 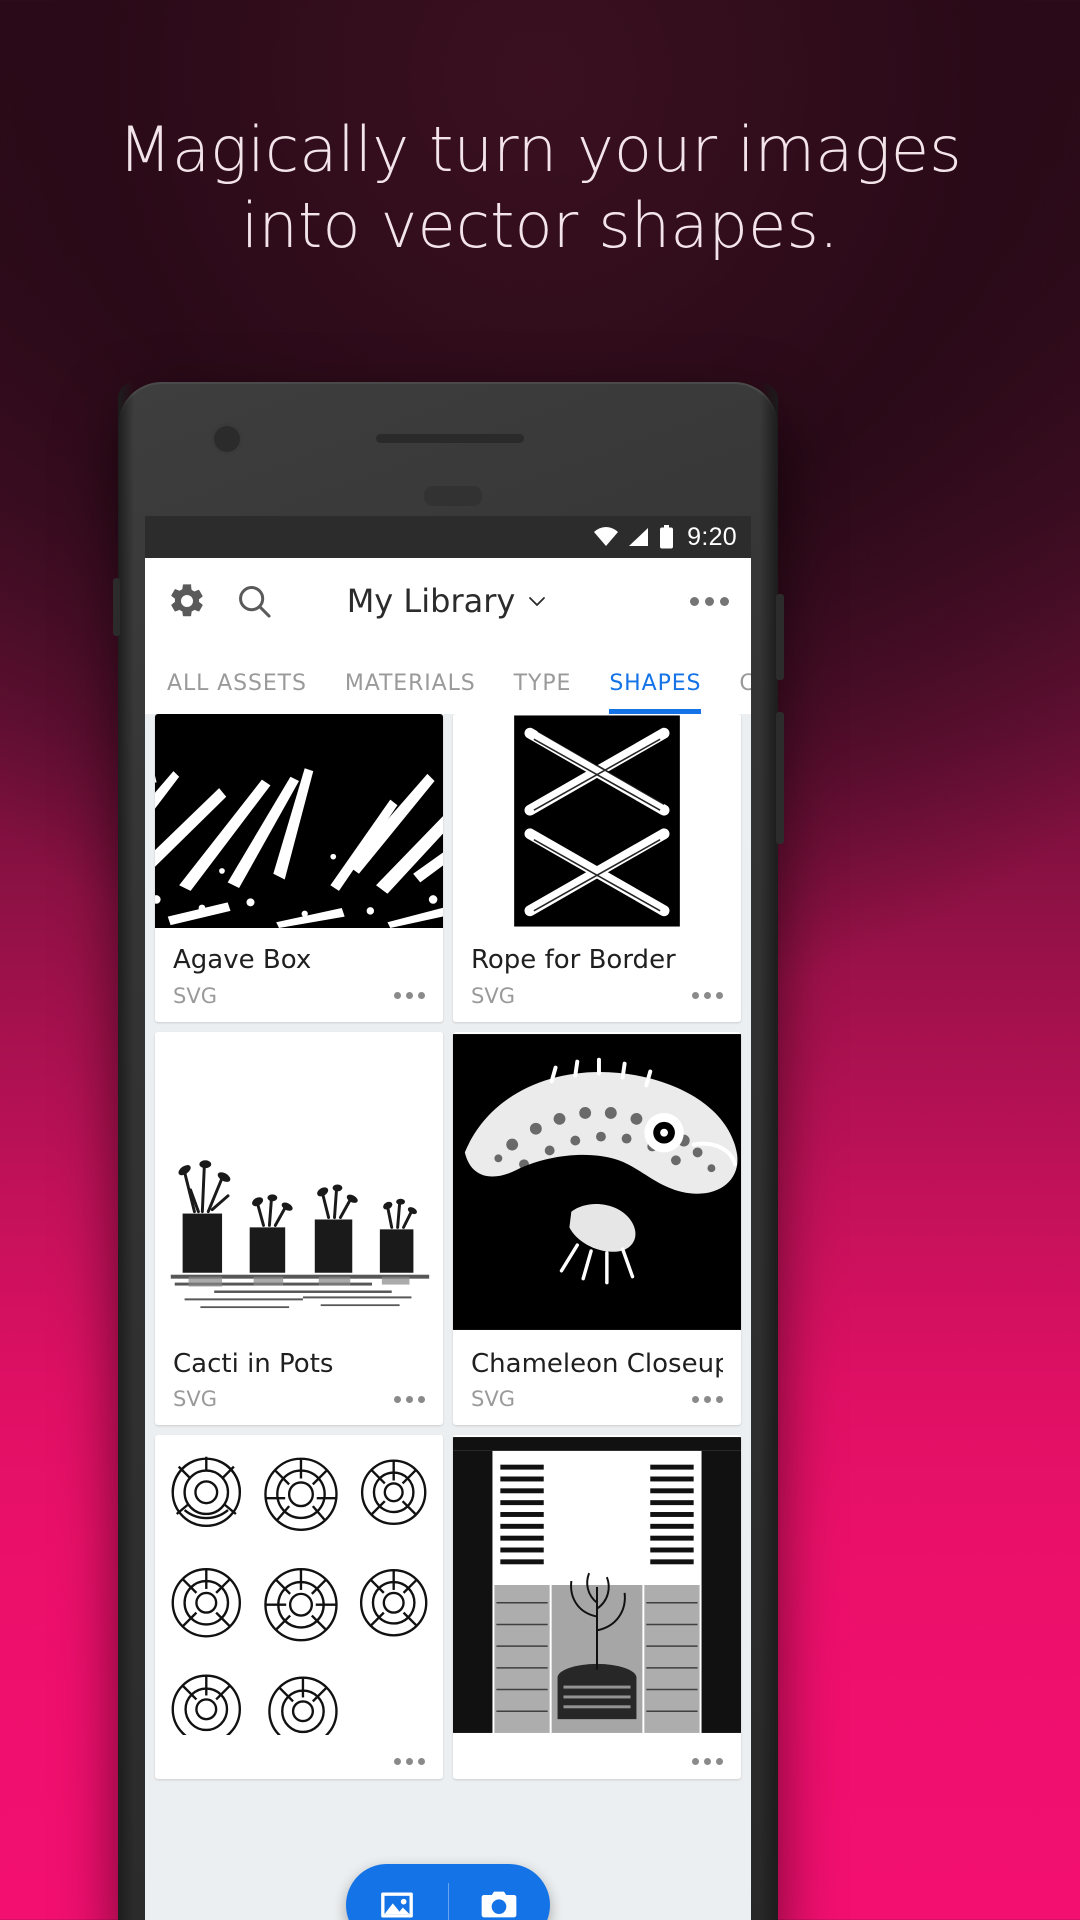 What do you see at coordinates (780, 637) in the screenshot?
I see `volume-button` at bounding box center [780, 637].